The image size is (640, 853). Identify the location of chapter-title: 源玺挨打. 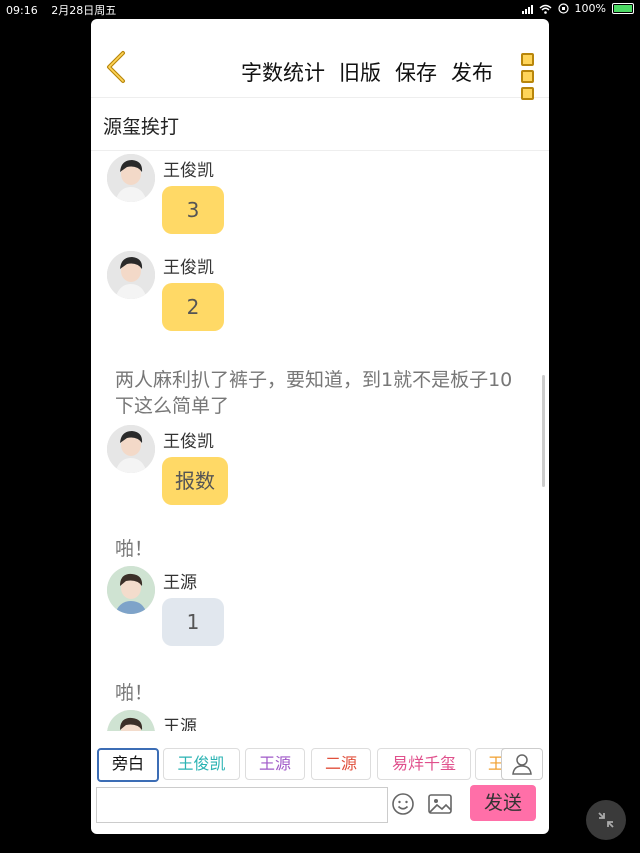
(141, 127).